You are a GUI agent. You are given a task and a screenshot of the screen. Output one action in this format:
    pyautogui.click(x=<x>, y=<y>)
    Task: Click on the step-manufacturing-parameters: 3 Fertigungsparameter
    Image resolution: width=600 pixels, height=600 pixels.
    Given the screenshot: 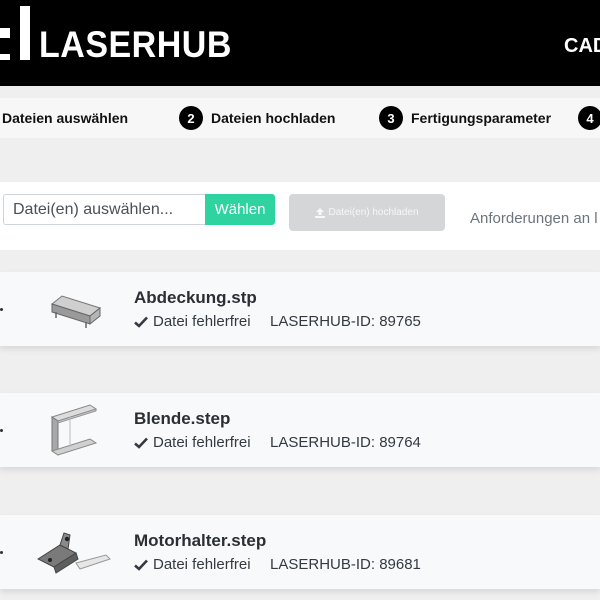 What is the action you would take?
    pyautogui.click(x=465, y=118)
    